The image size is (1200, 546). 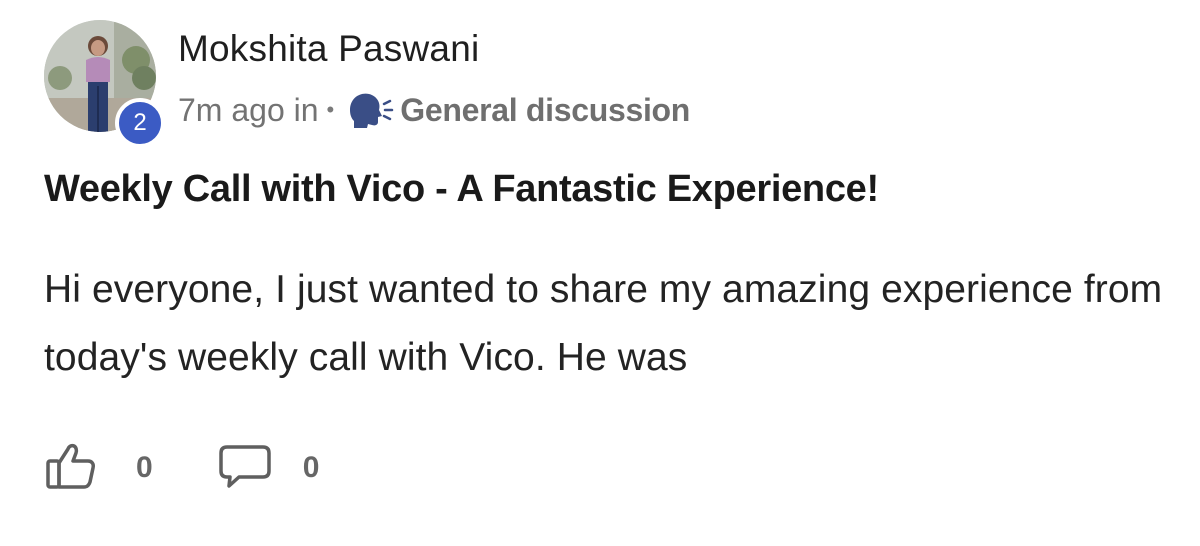 I want to click on space-link: General discussion, so click(x=545, y=110).